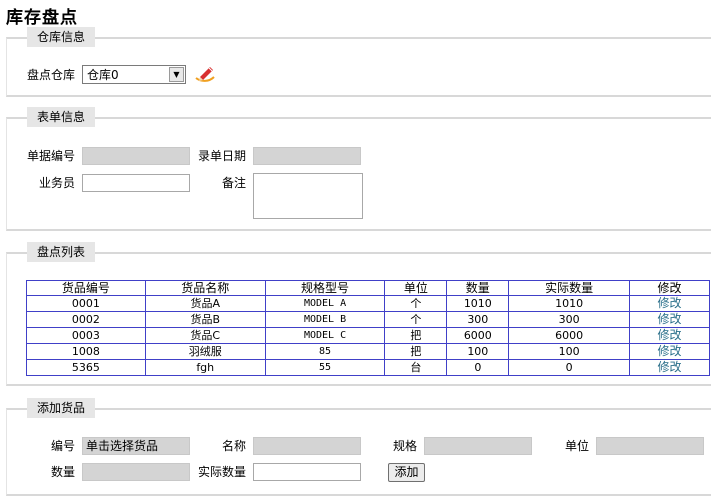 The height and width of the screenshot is (500, 715). I want to click on item-name-cell: 羽绒服, so click(205, 351).